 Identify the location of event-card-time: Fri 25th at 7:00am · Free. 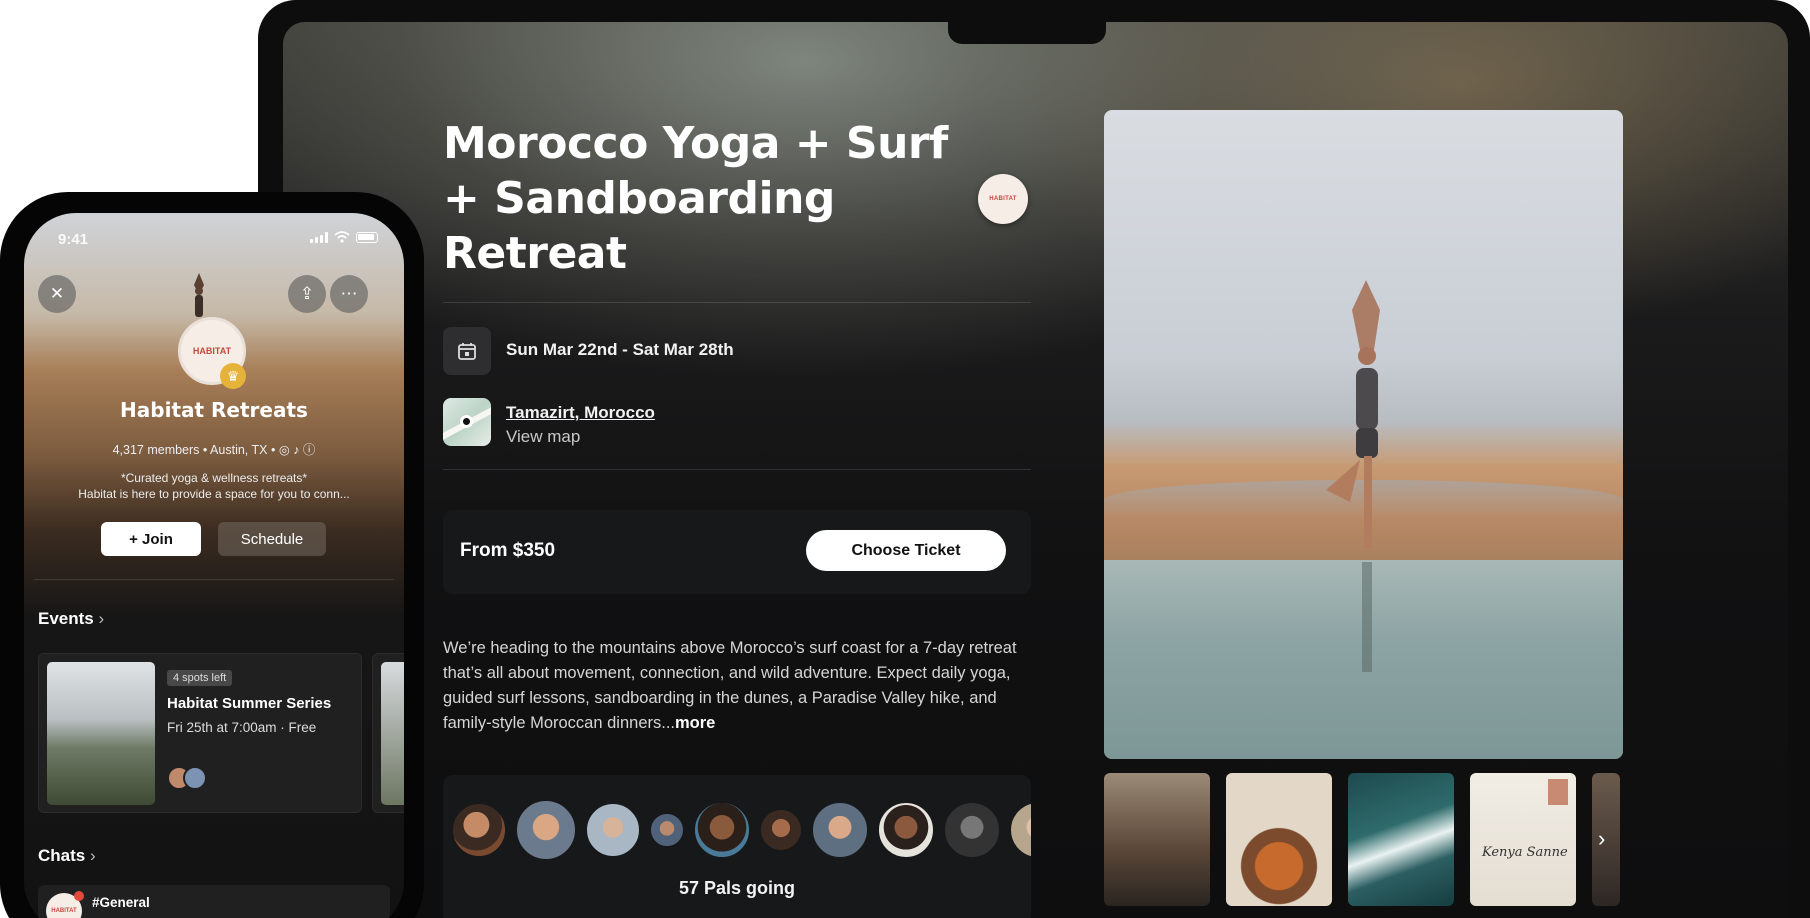
(242, 727).